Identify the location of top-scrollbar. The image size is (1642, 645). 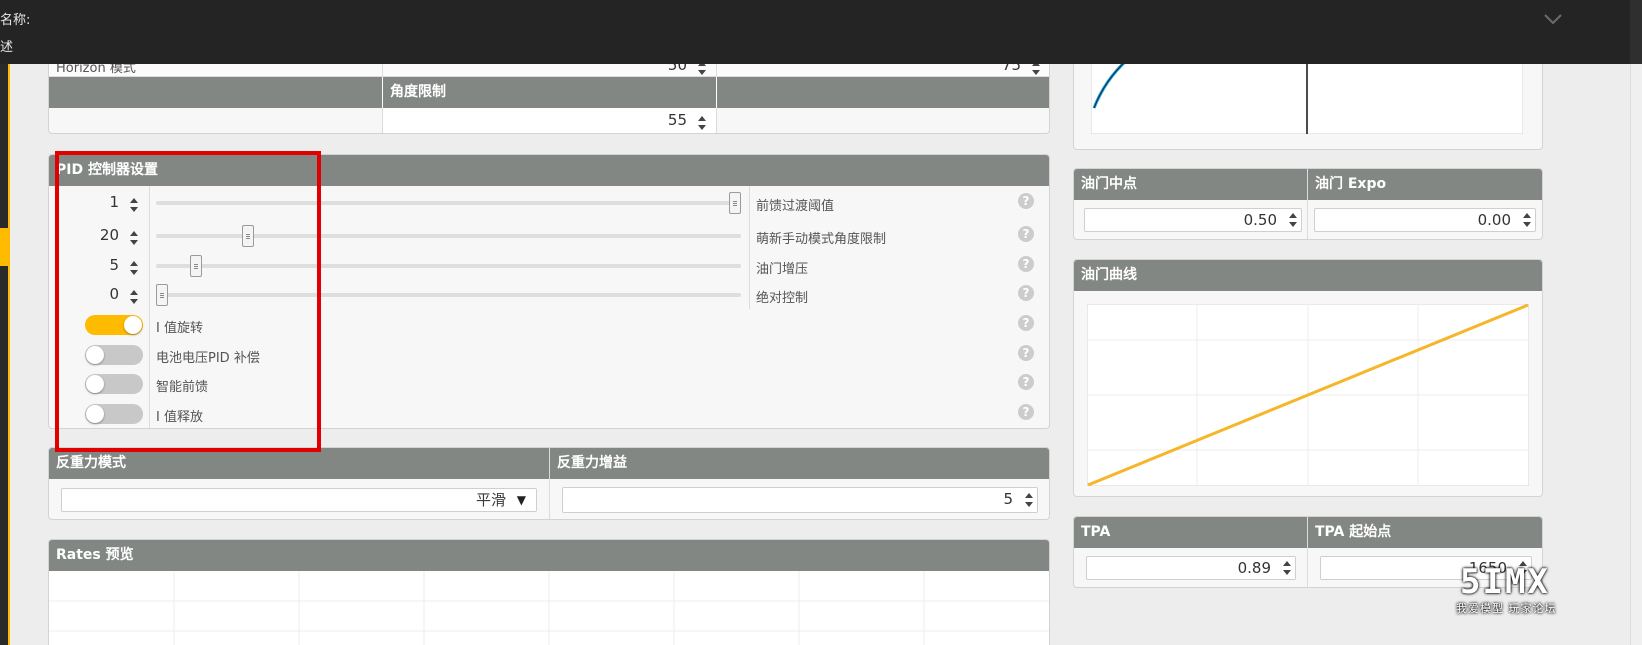
(1636, 32).